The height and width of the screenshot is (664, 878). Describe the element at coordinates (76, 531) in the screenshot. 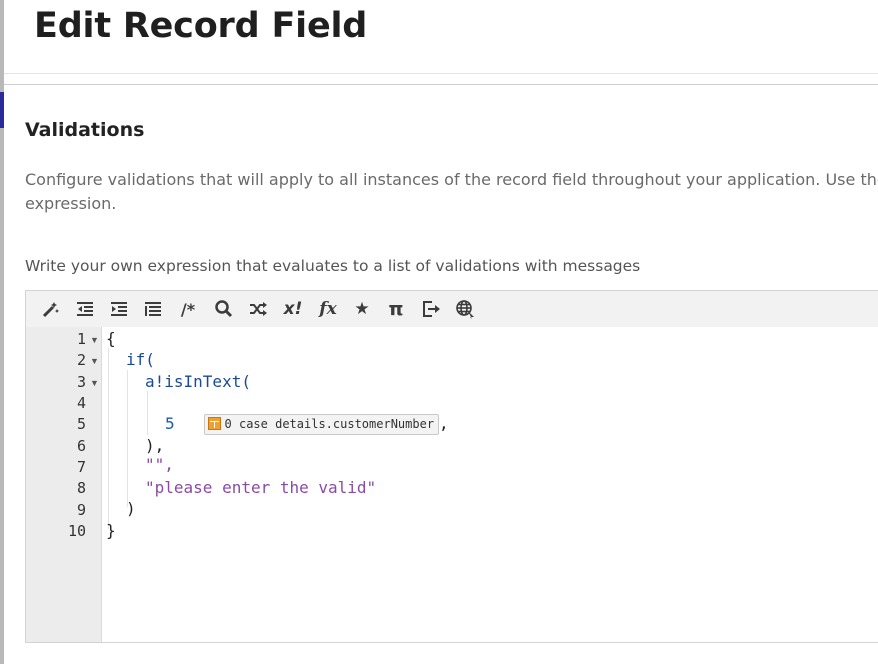

I see `line-number: 10` at that location.